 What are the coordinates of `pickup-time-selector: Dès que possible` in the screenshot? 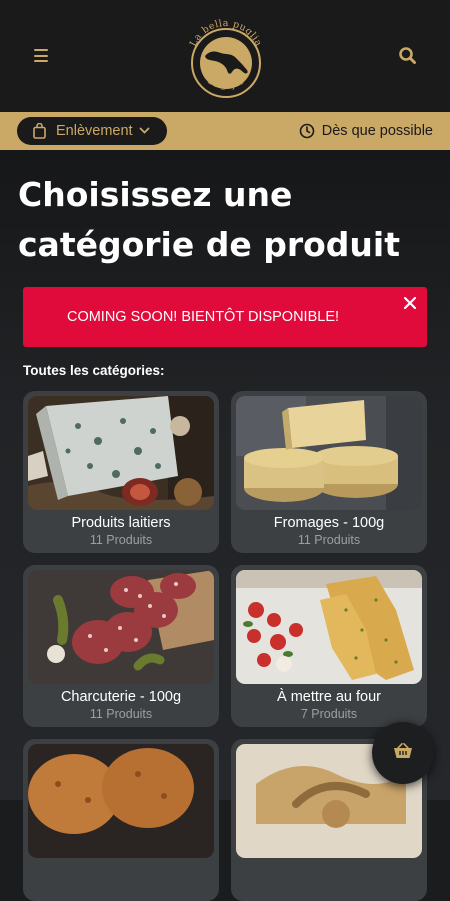 It's located at (366, 131).